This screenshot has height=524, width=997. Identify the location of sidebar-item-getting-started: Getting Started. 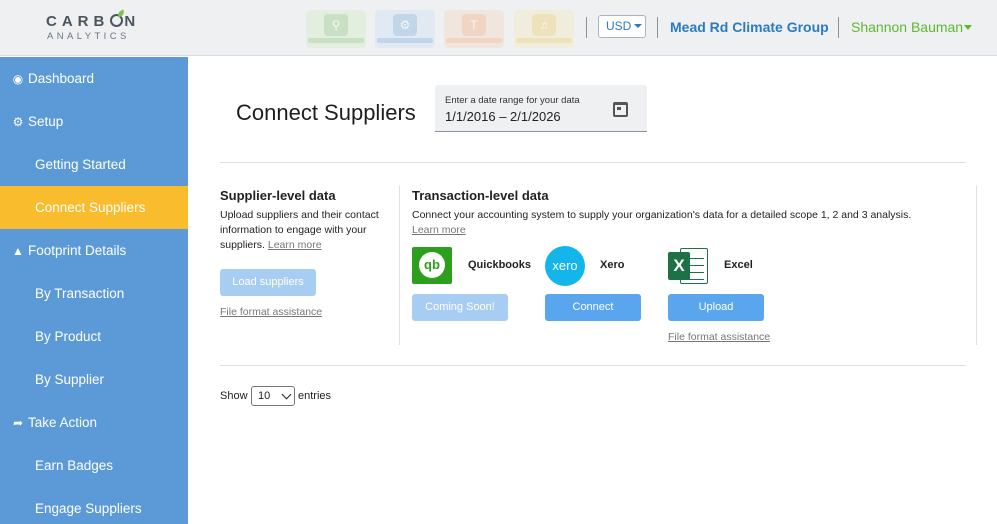
(94, 164).